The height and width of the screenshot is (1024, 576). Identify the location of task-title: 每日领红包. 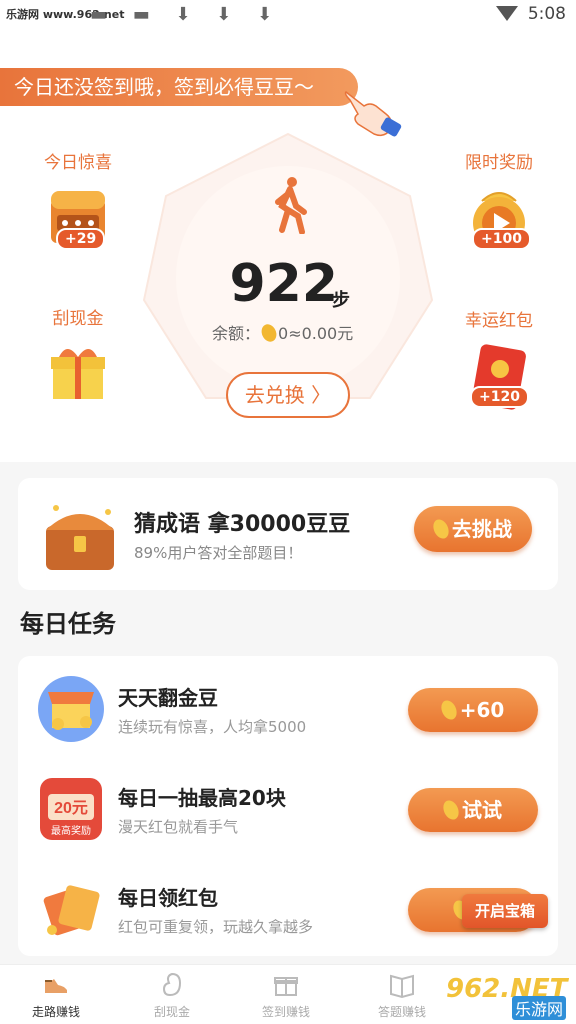
(168, 898).